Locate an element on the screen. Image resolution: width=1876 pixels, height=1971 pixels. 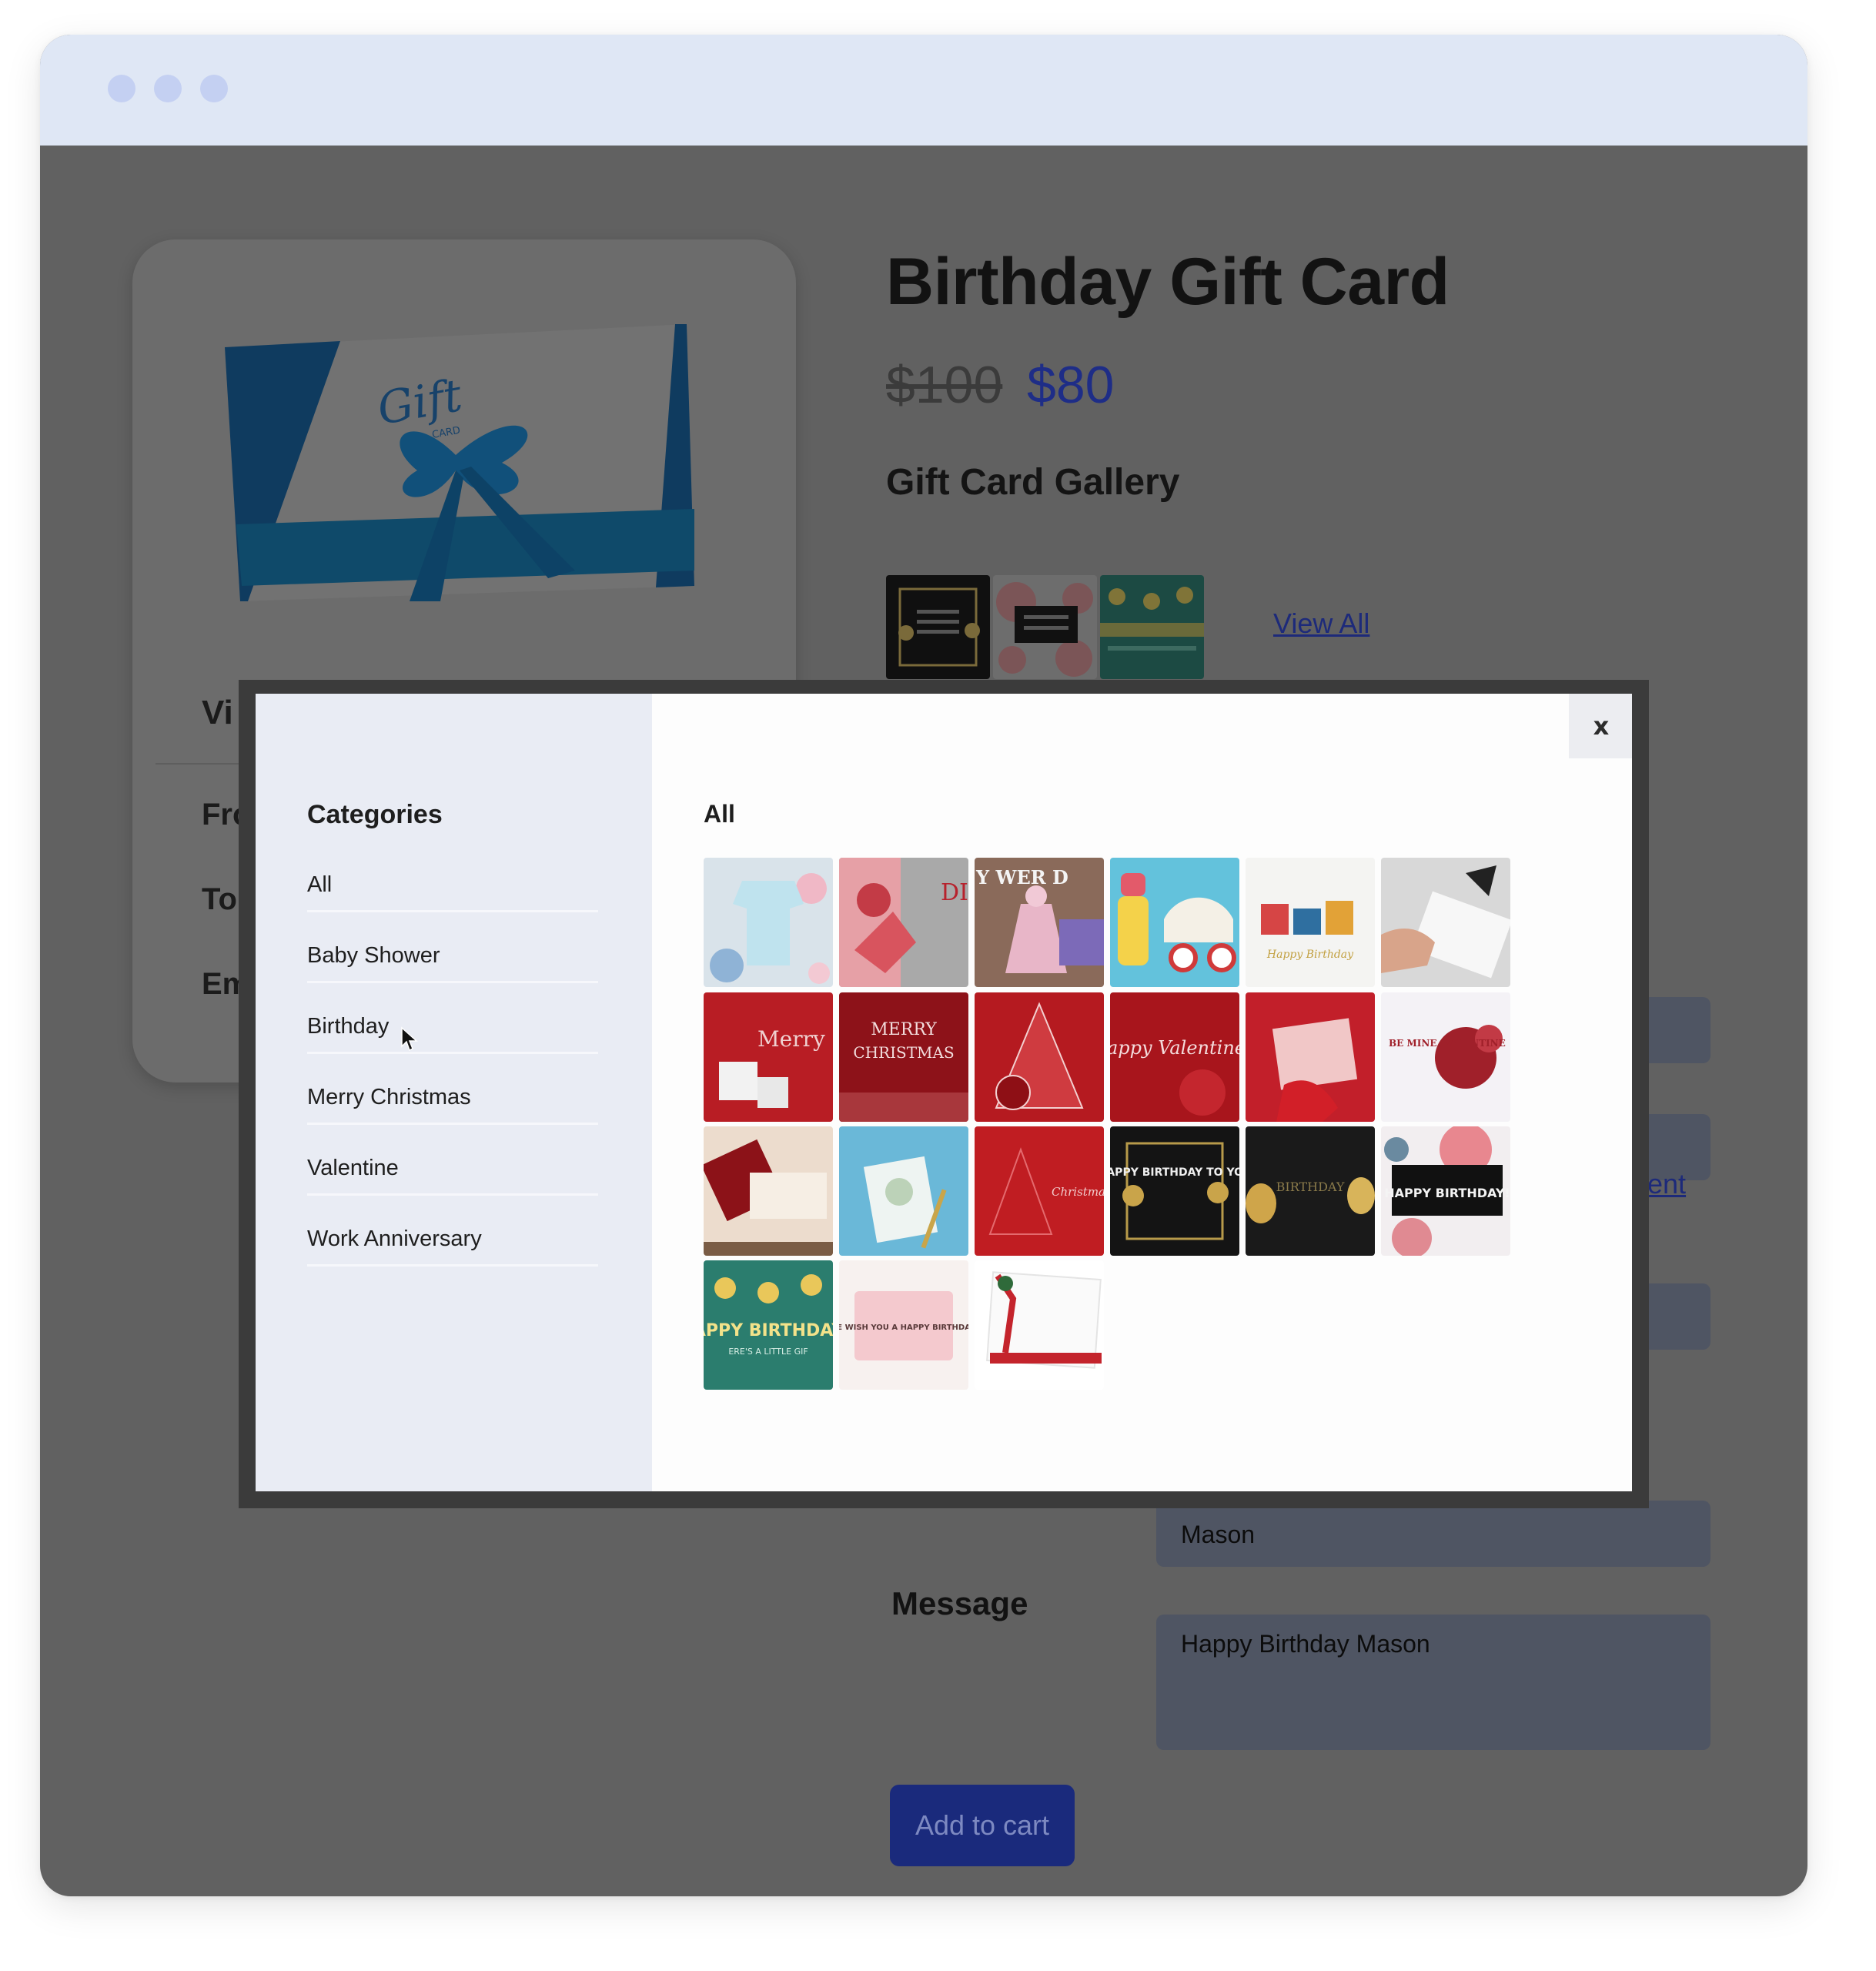
gallery-card-red-ribbon is located at coordinates (1310, 1057).